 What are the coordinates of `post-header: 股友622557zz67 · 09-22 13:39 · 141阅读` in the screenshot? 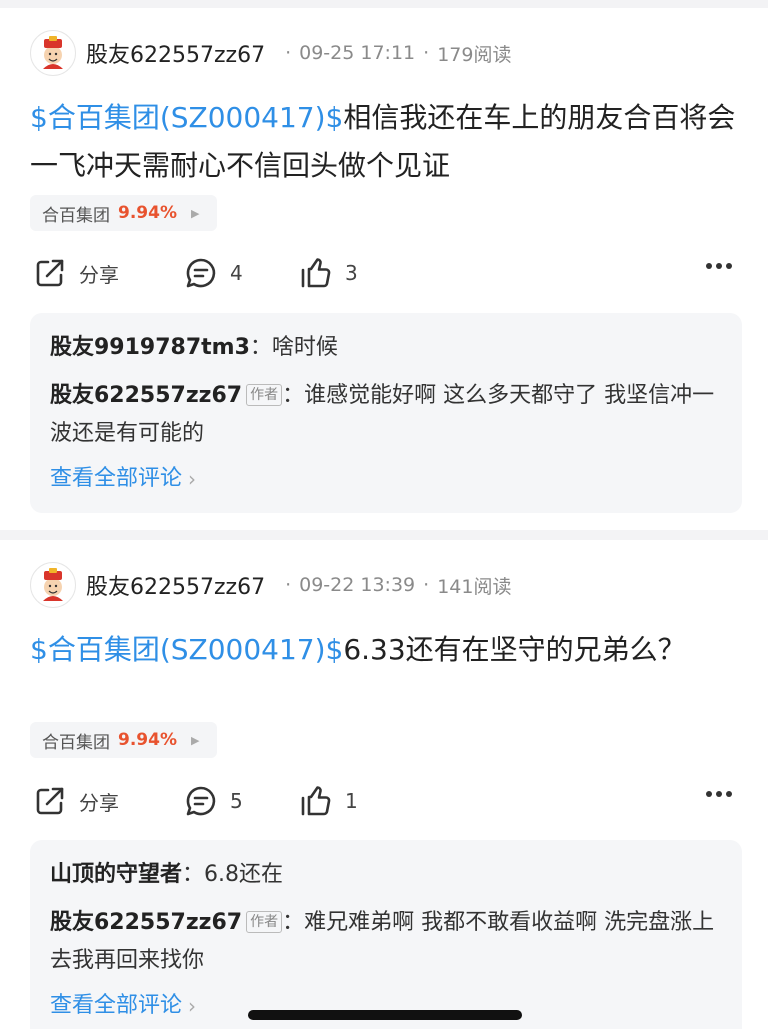 It's located at (270, 585).